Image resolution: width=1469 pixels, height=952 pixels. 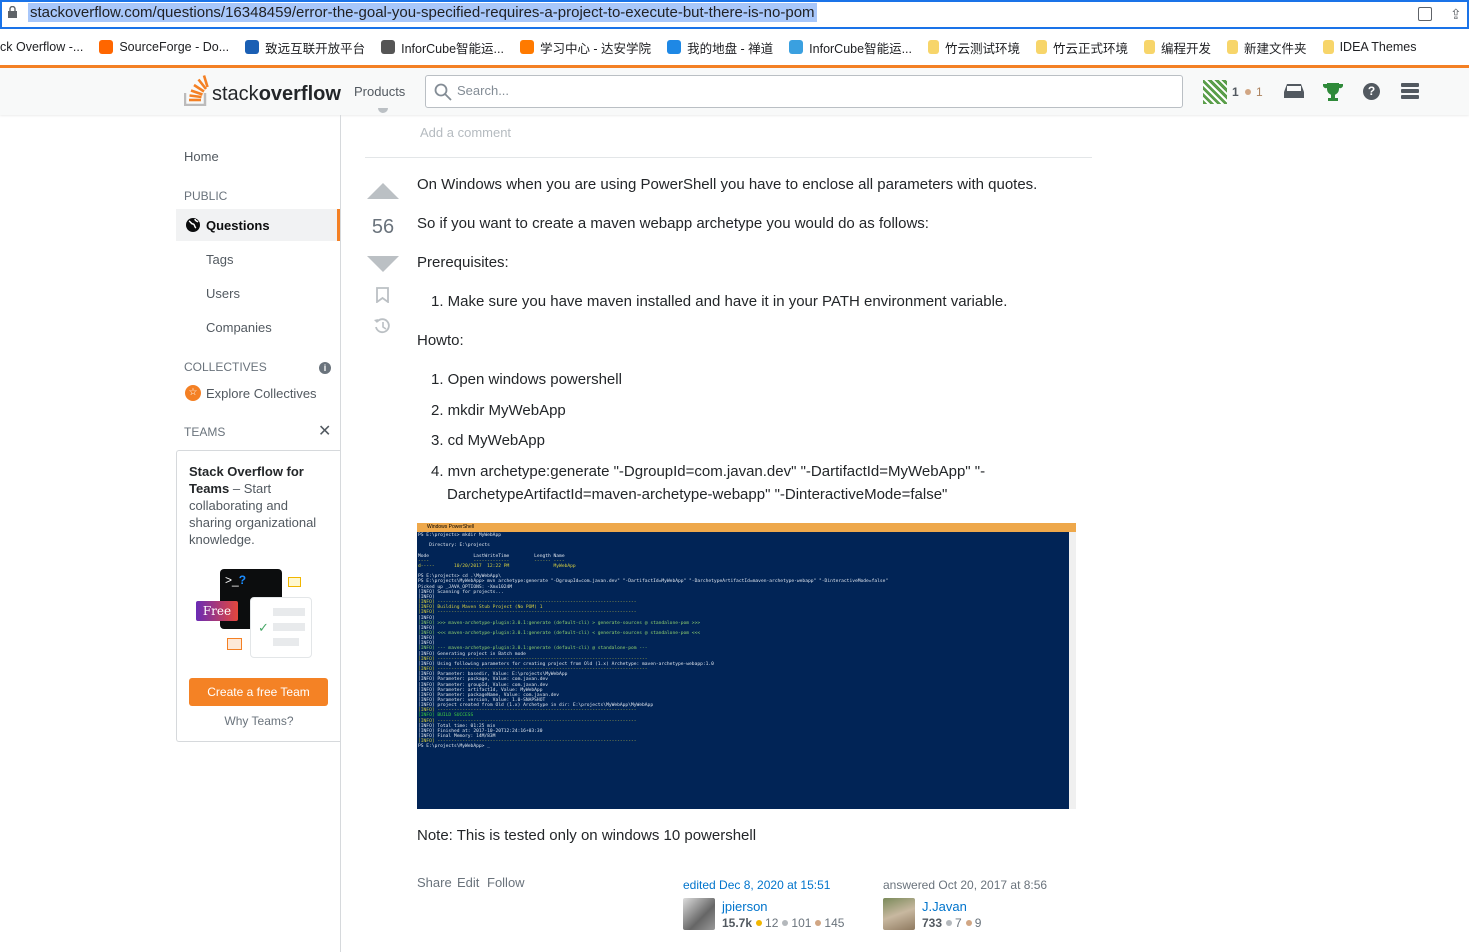 I want to click on sidebar-item-home: Home, so click(x=201, y=156).